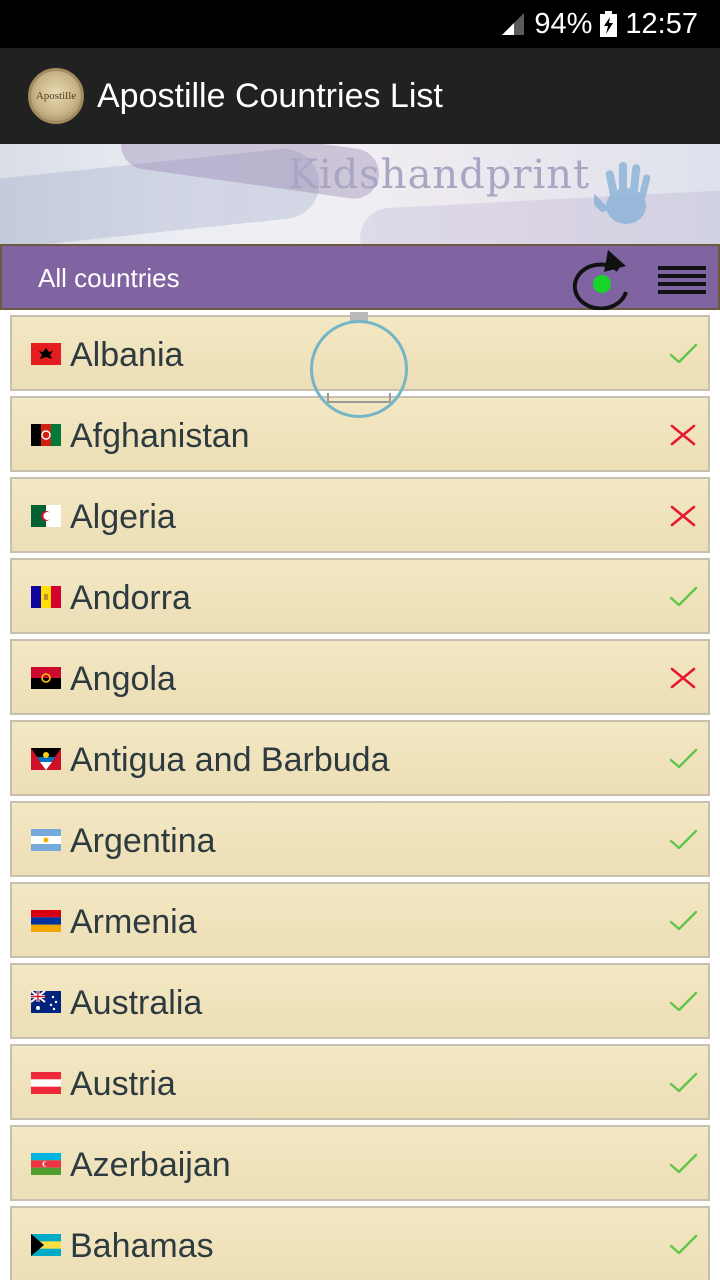 This screenshot has width=720, height=1280. I want to click on country-row: Algeria, so click(360, 515).